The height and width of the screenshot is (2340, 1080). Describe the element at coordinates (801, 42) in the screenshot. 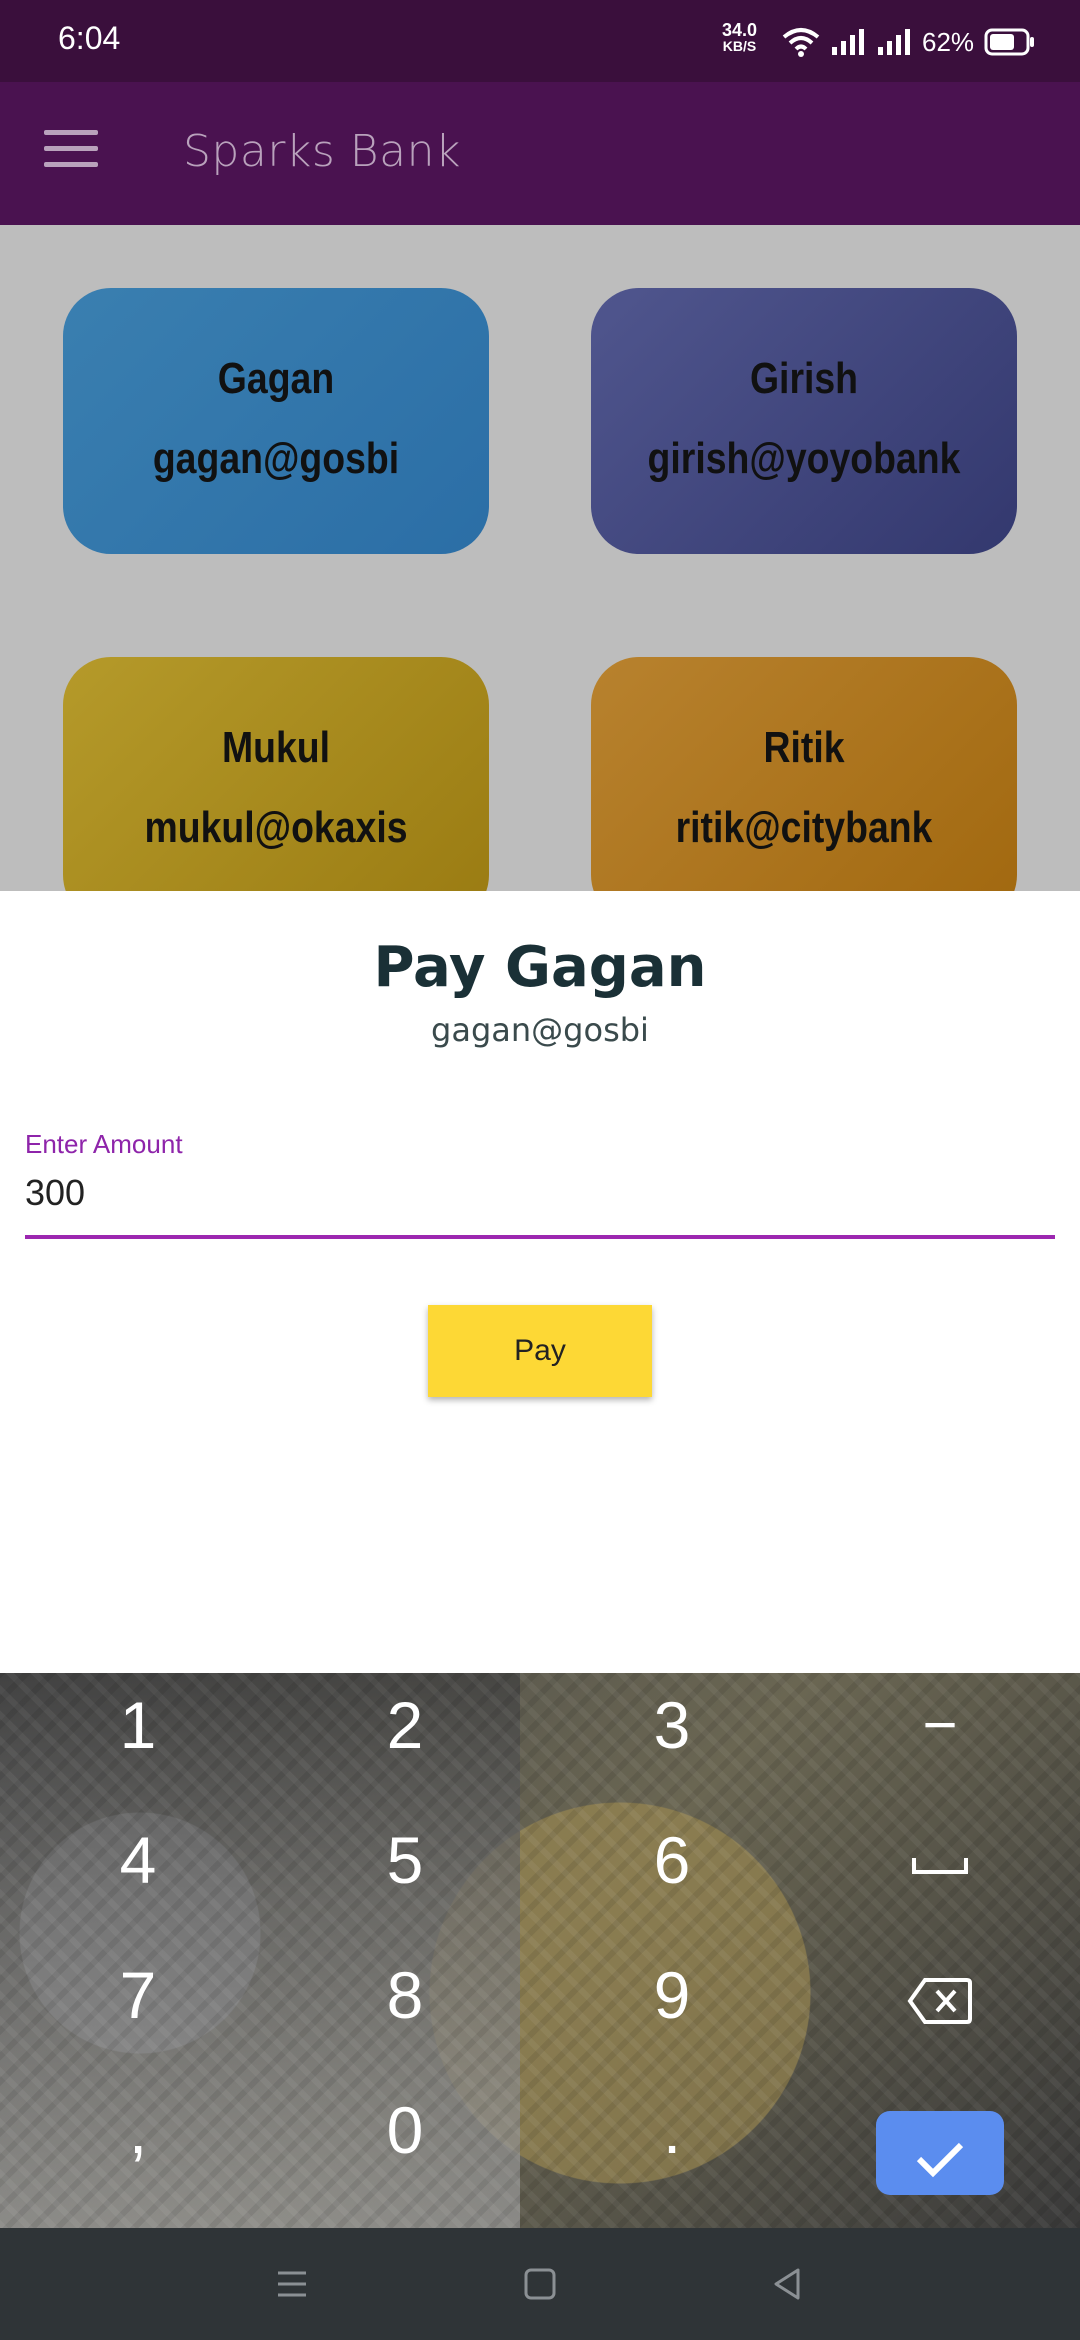

I see `wifi-icon` at that location.